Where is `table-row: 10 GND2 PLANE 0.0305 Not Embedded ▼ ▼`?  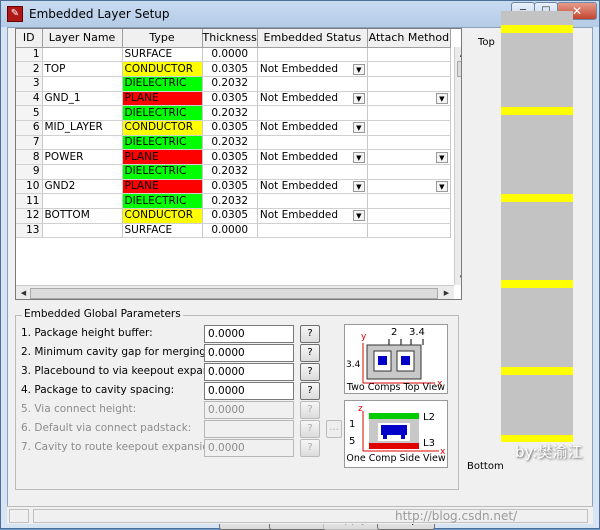
table-row: 10 GND2 PLANE 0.0305 Not Embedded ▼ ▼ is located at coordinates (233, 187).